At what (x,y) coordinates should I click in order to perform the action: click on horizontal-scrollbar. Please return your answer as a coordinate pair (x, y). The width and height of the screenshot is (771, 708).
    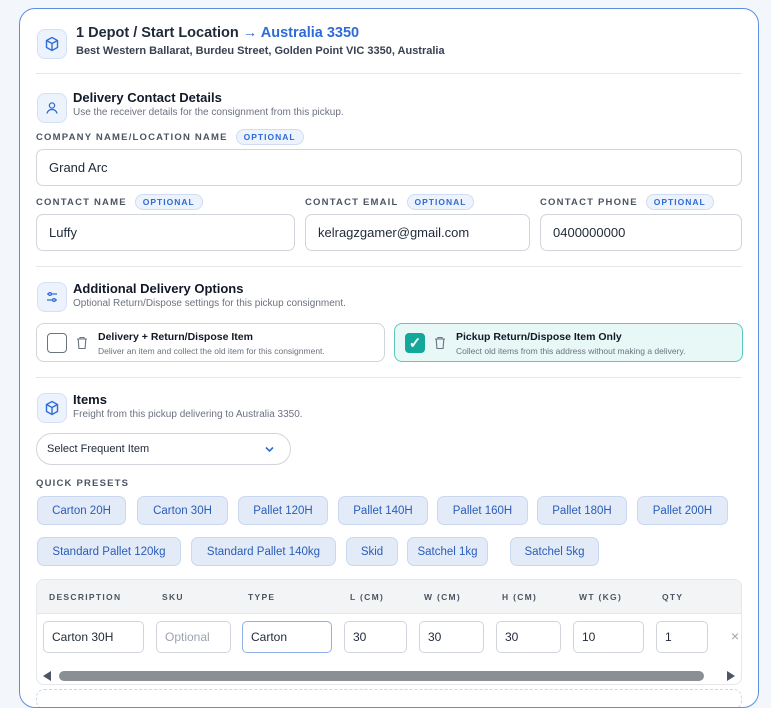
    Looking at the image, I should click on (381, 676).